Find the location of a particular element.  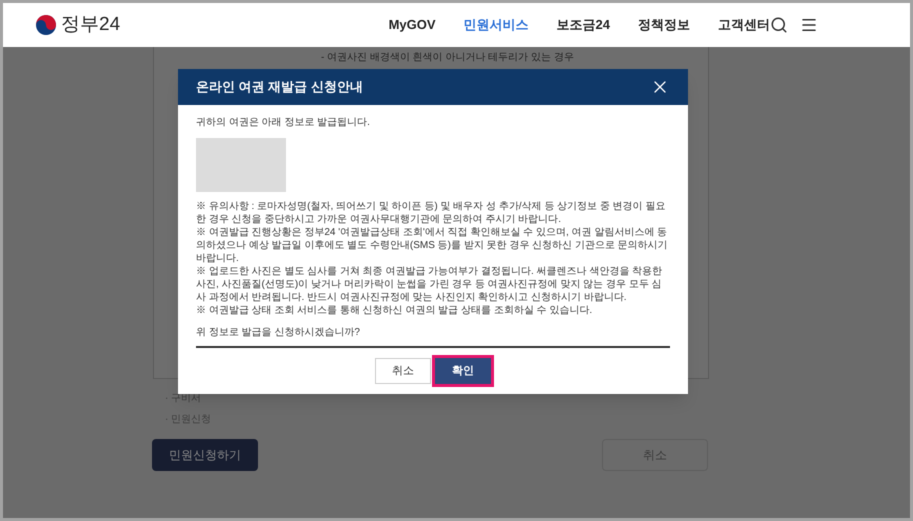

confirm-button: 확인 is located at coordinates (463, 371).